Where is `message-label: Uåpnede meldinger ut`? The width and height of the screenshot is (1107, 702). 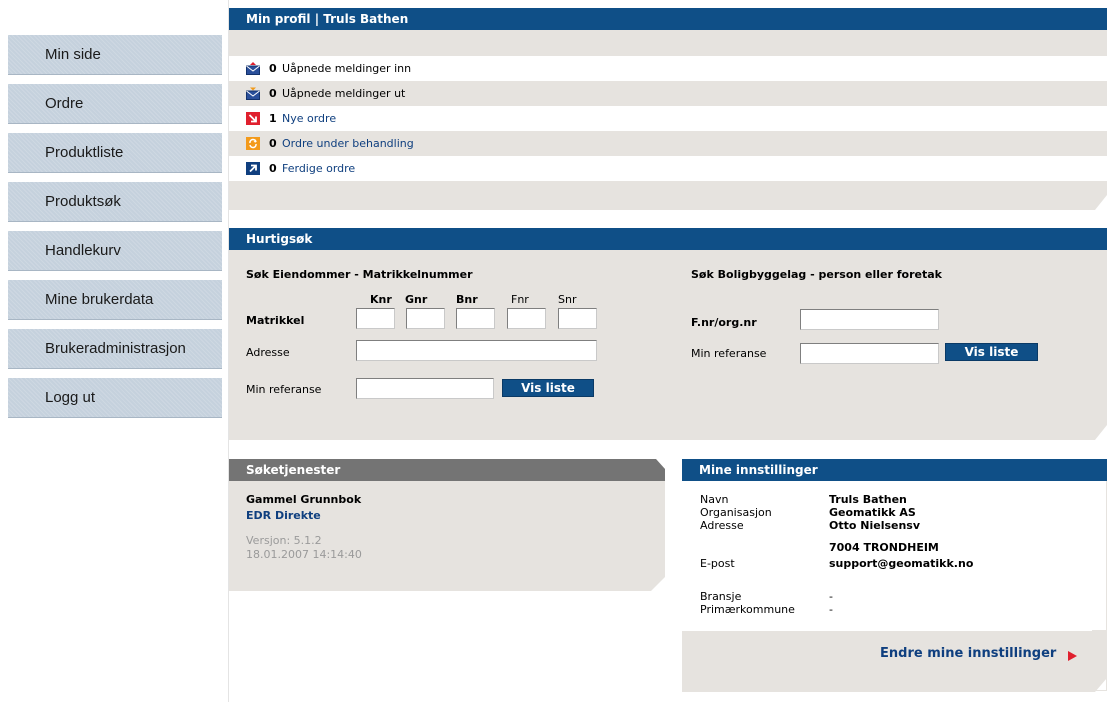 message-label: Uåpnede meldinger ut is located at coordinates (344, 93).